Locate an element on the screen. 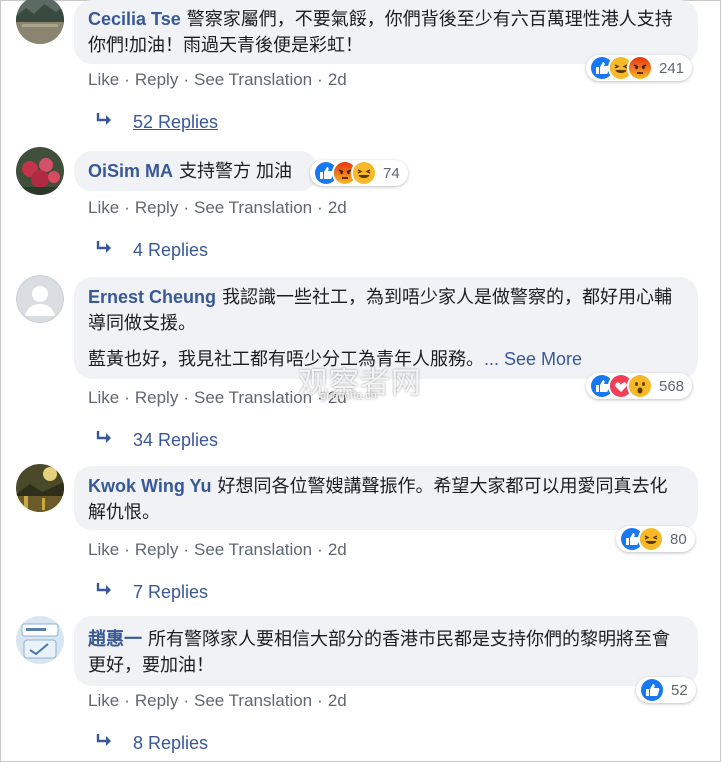 The height and width of the screenshot is (762, 721). wow-reaction-icon is located at coordinates (640, 386).